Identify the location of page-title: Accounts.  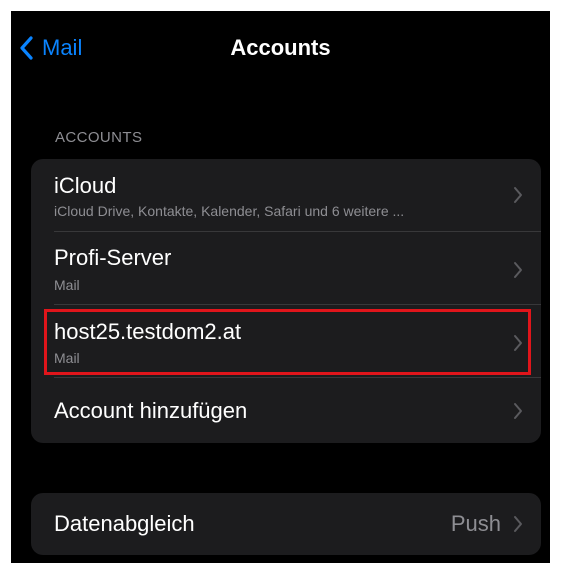
(280, 47).